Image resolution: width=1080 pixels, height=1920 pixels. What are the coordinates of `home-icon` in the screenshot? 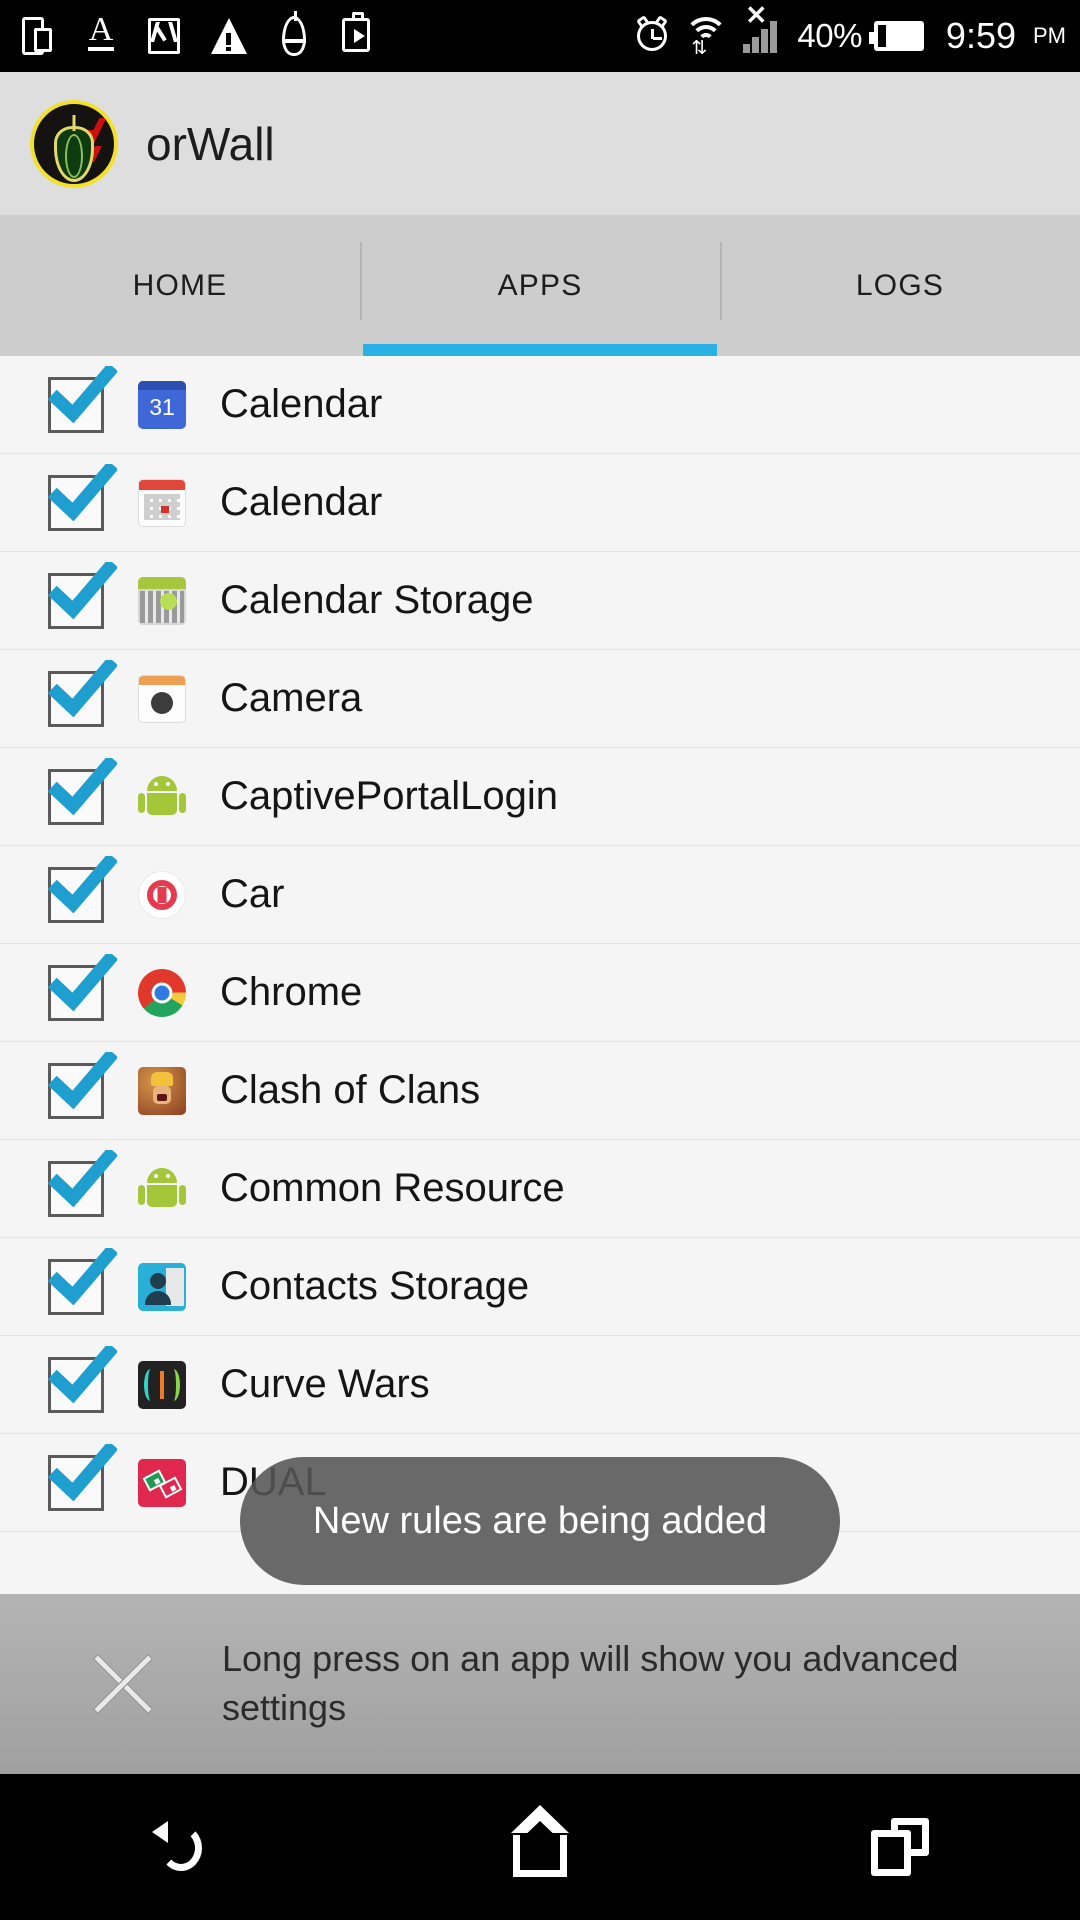 It's located at (540, 1841).